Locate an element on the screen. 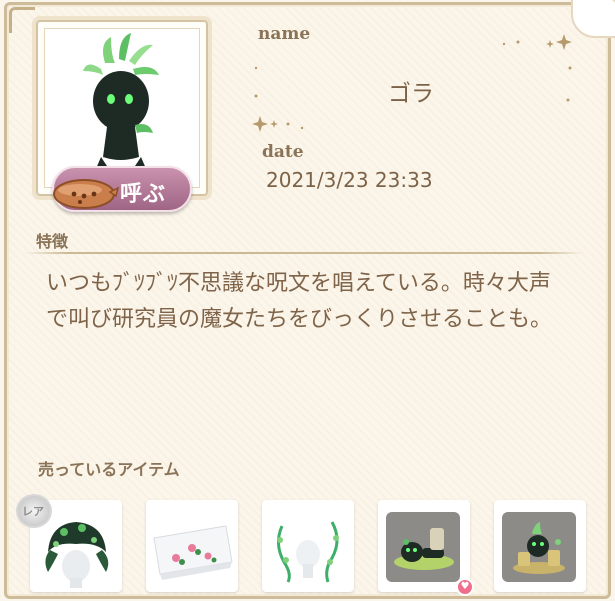 Image resolution: width=615 pixels, height=601 pixels. shop-item-figure-pile is located at coordinates (540, 546).